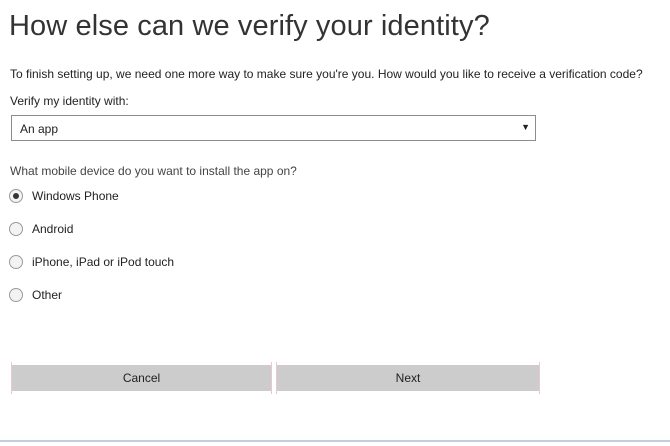  What do you see at coordinates (75, 196) in the screenshot?
I see `radio-label-windows-phone: Windows Phone` at bounding box center [75, 196].